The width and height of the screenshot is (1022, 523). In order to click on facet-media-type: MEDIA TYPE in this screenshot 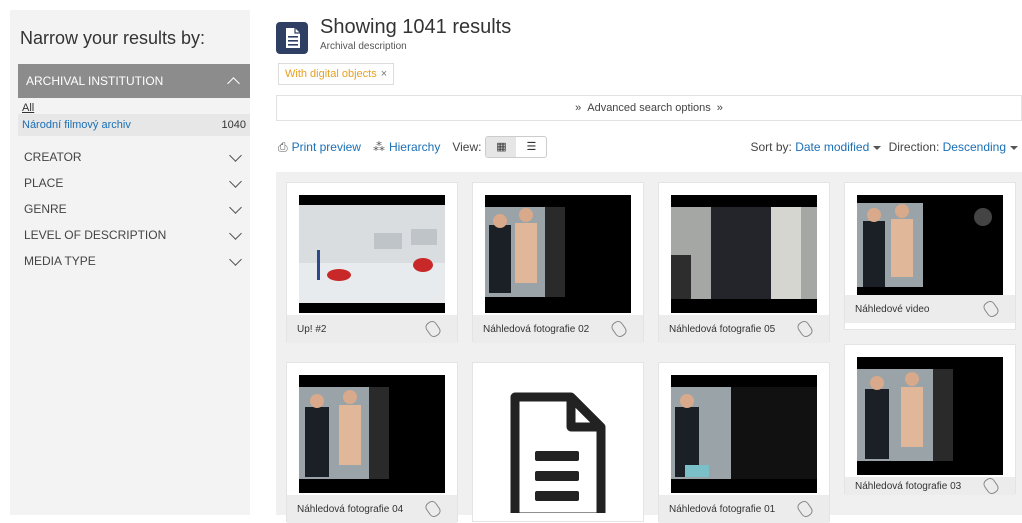, I will do `click(135, 261)`.